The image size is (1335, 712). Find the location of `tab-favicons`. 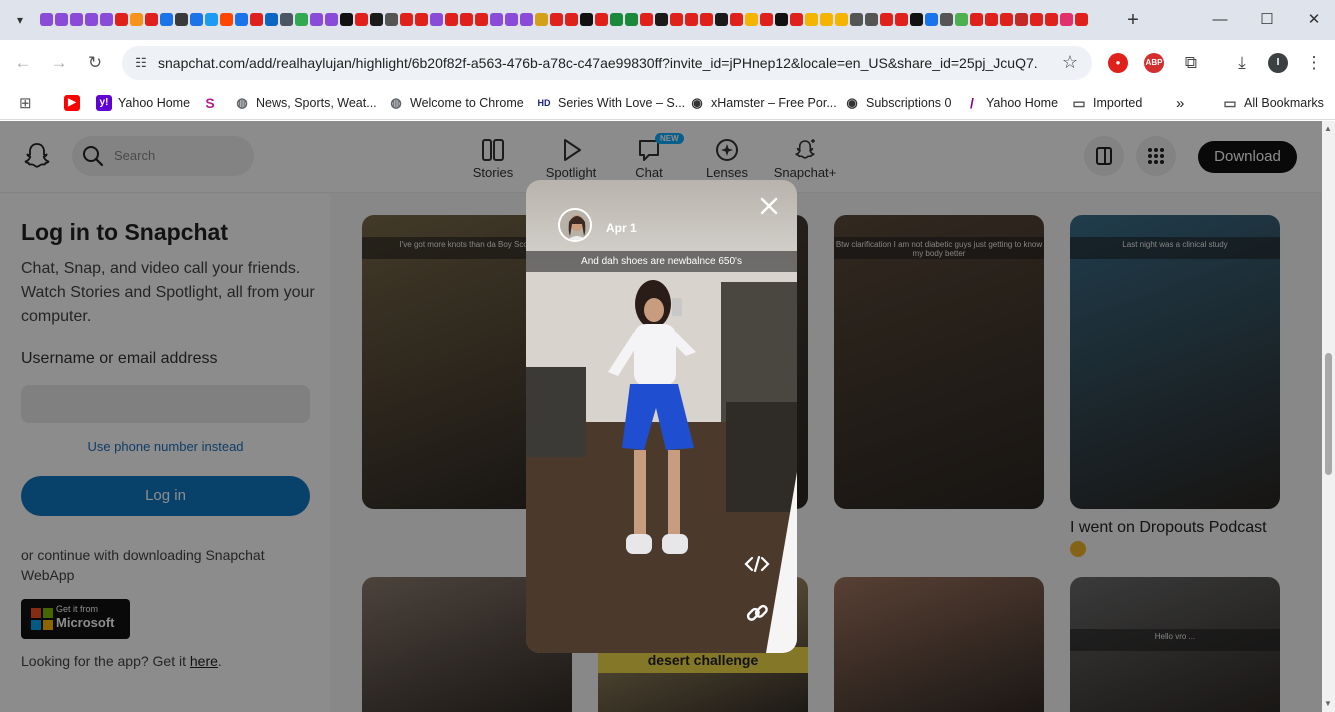

tab-favicons is located at coordinates (565, 20).